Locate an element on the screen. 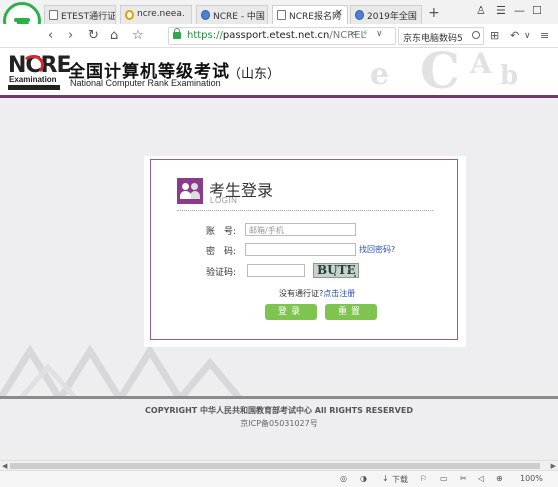 The height and width of the screenshot is (487, 558). password-label: 密 码: is located at coordinates (220, 252).